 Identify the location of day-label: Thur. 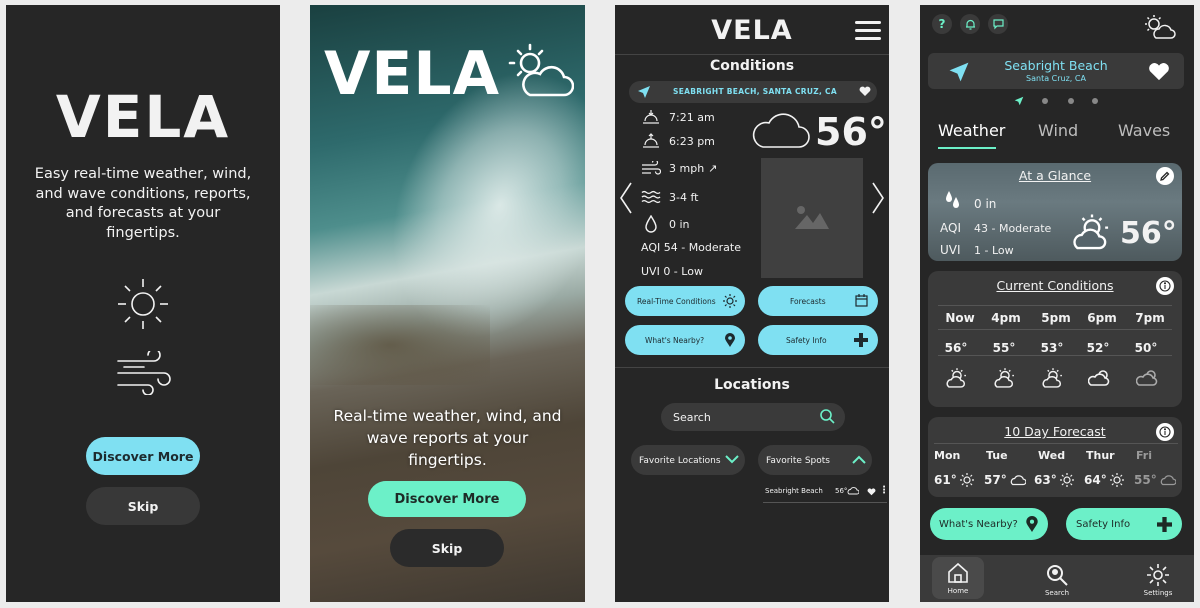
(1100, 455).